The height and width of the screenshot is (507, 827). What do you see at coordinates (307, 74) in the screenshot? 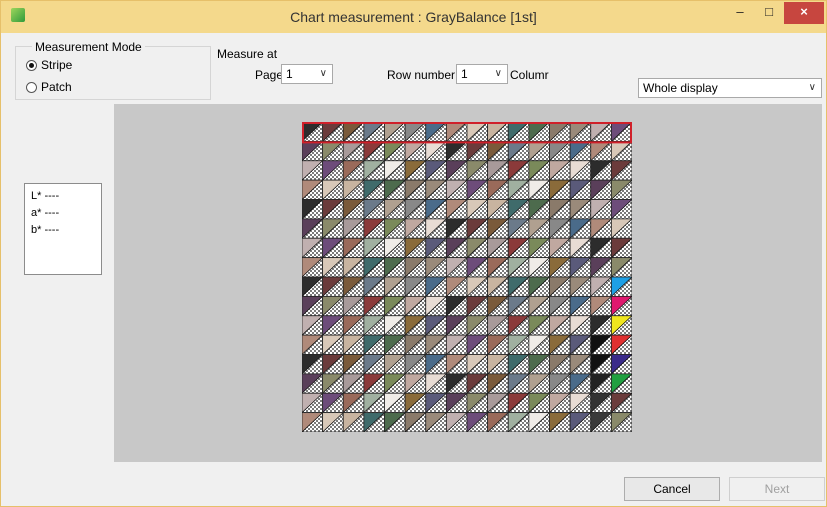
I see `page-select: 1 ∨` at bounding box center [307, 74].